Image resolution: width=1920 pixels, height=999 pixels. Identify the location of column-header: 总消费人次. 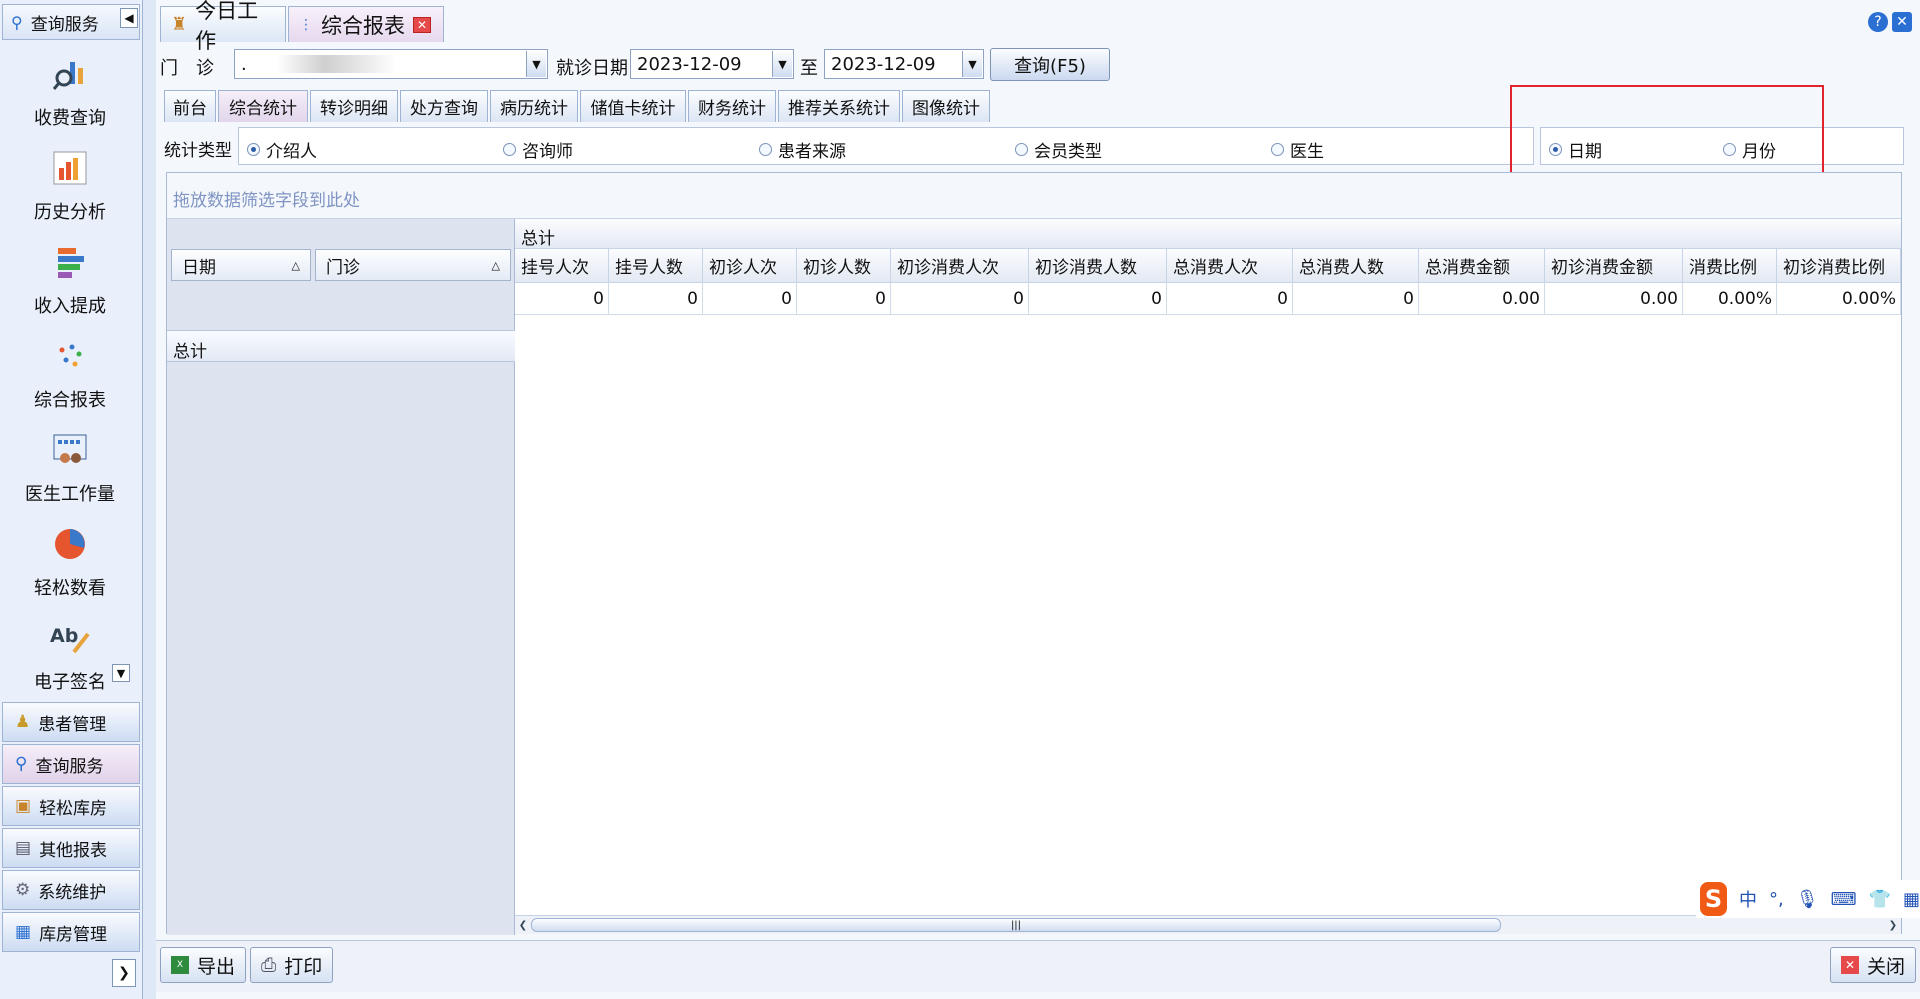
(1230, 266).